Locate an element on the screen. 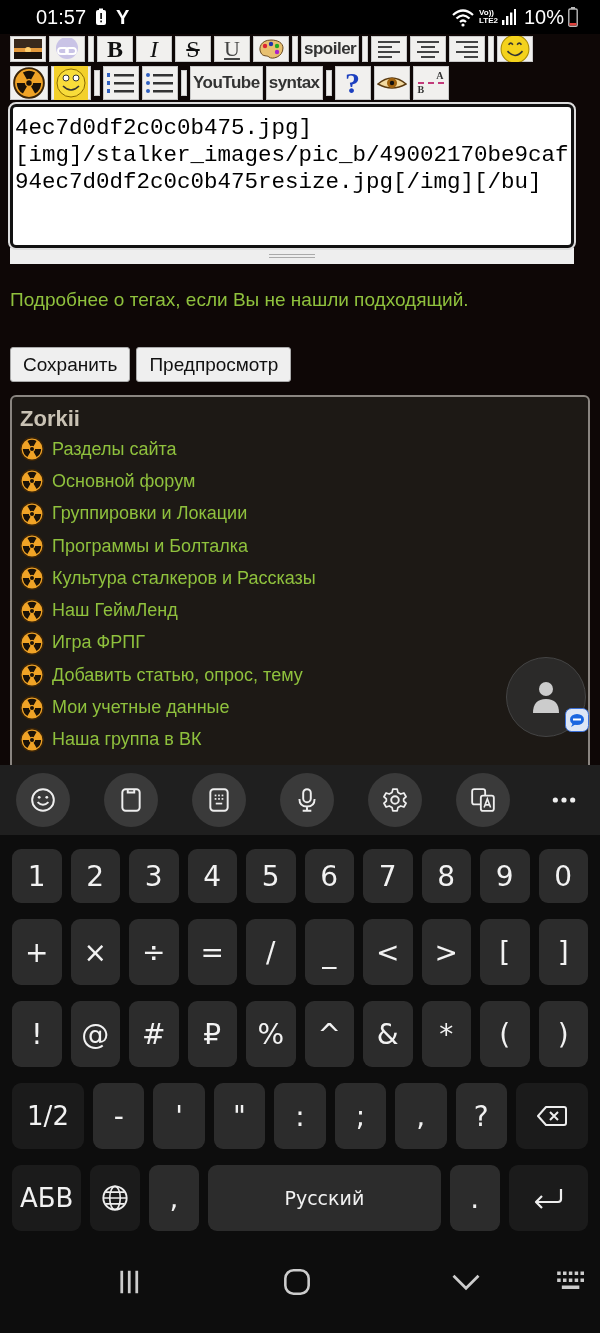 The width and height of the screenshot is (600, 1333). key: @ is located at coordinates (95, 1034).